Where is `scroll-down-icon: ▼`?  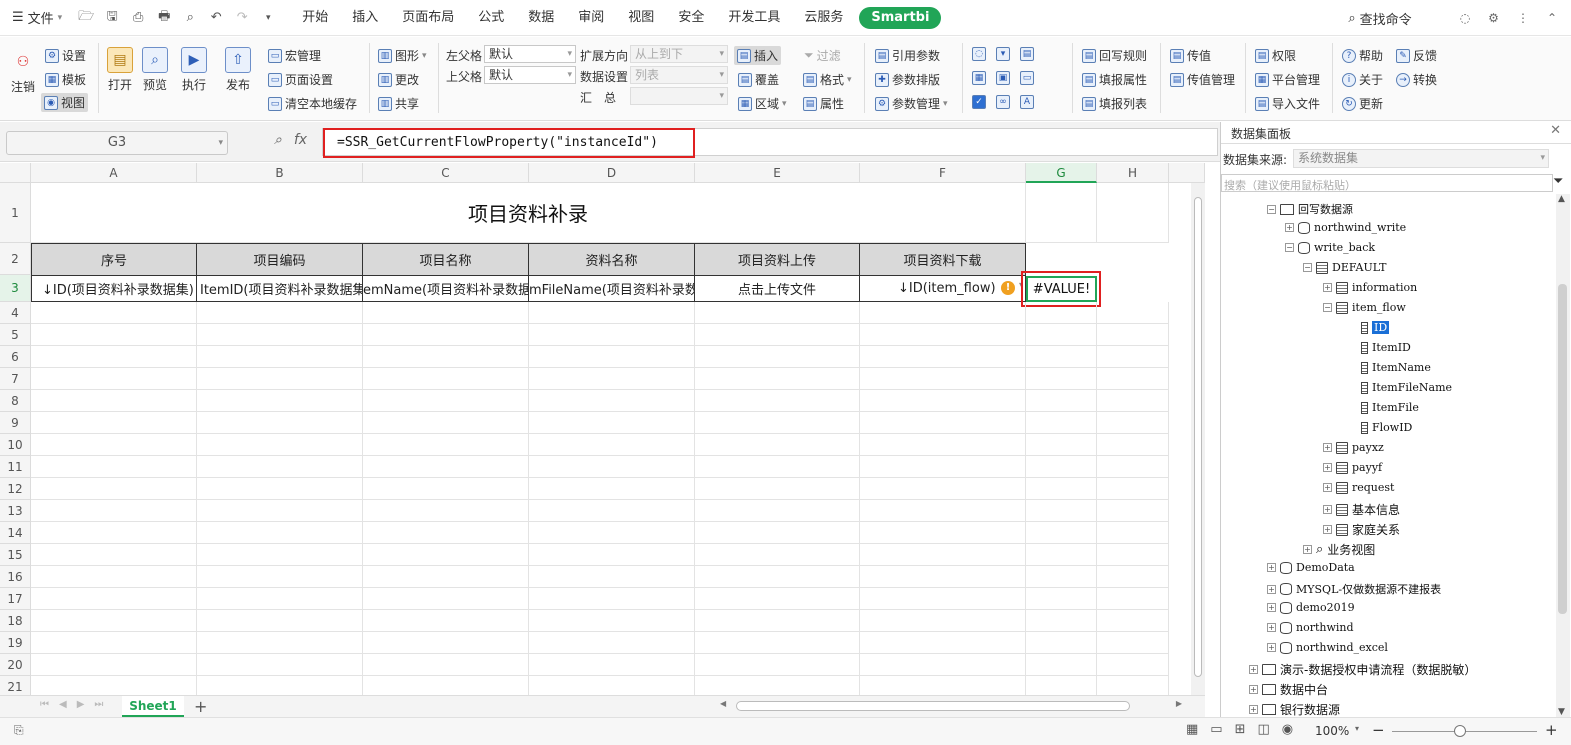
scroll-down-icon: ▼ is located at coordinates (1561, 712).